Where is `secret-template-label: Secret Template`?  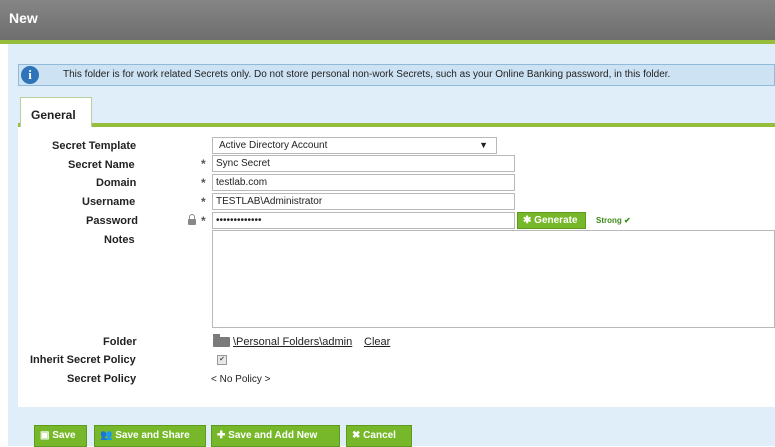
secret-template-label: Secret Template is located at coordinates (94, 146).